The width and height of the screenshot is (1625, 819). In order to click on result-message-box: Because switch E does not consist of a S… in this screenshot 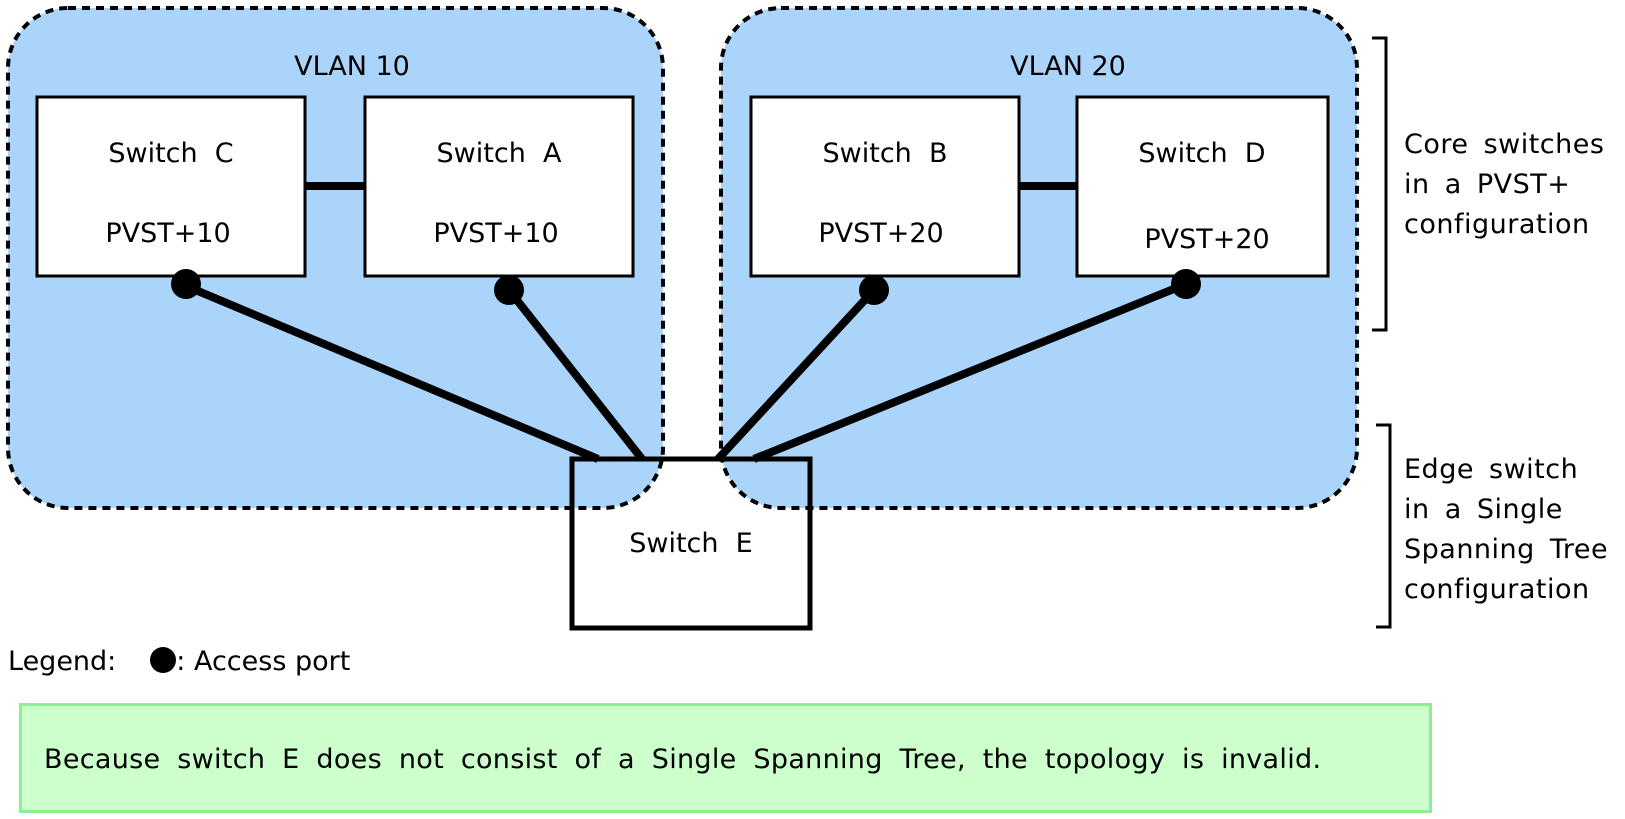, I will do `click(725, 758)`.